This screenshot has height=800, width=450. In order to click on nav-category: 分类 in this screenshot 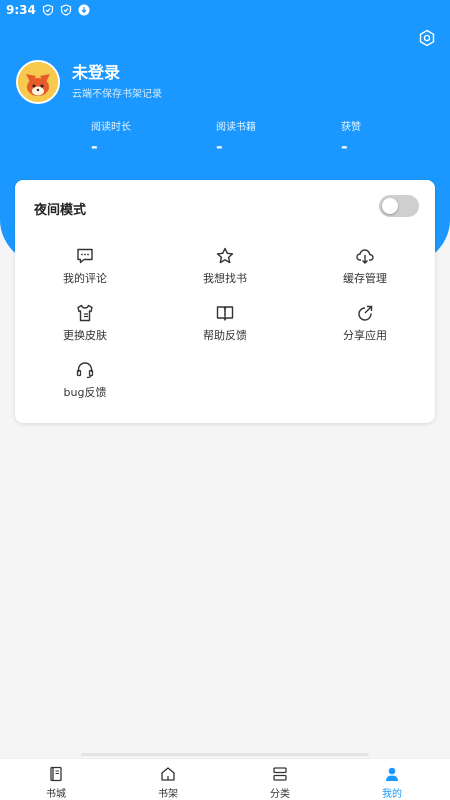, I will do `click(280, 782)`.